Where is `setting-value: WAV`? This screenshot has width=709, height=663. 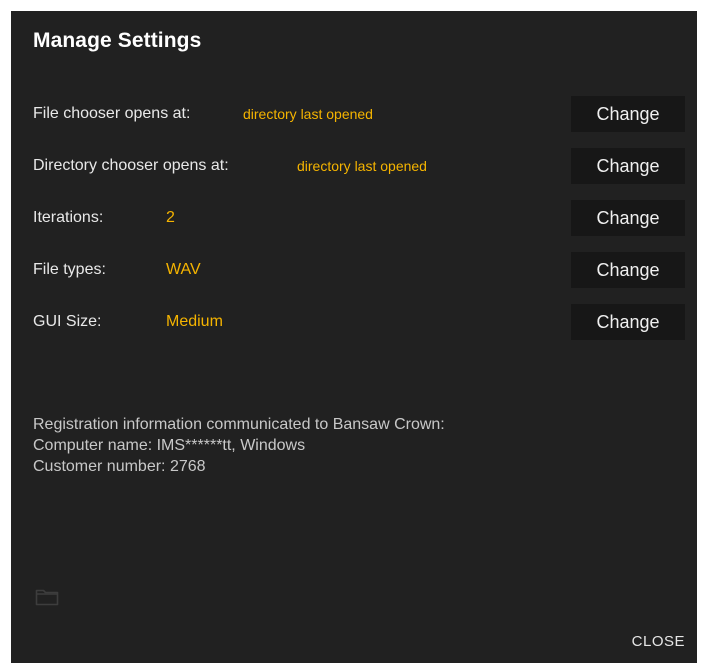
setting-value: WAV is located at coordinates (183, 269).